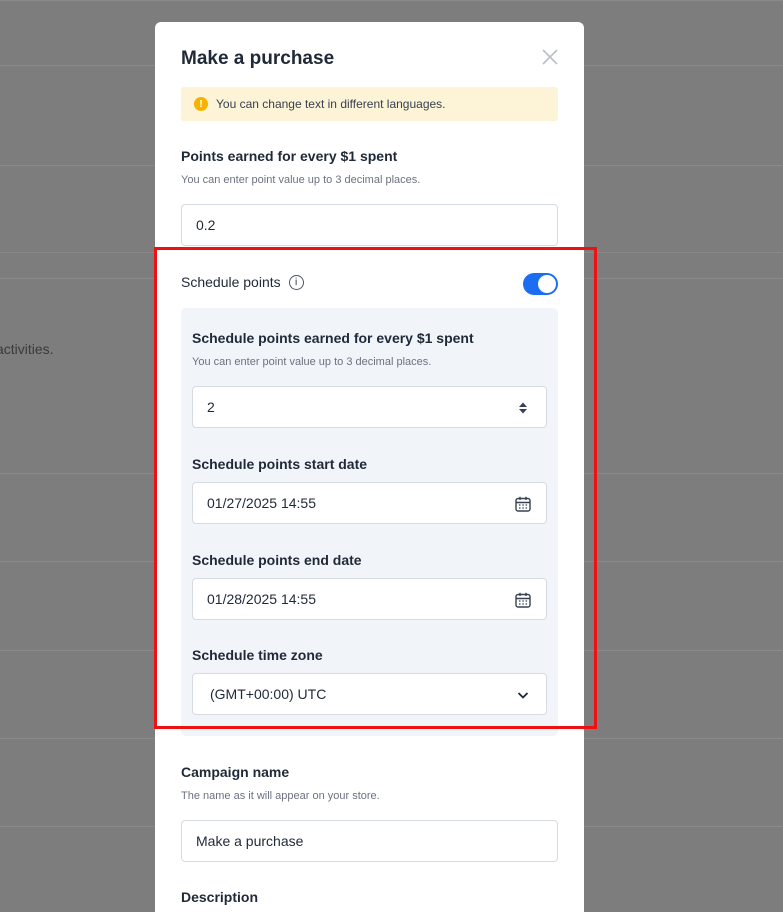 This screenshot has height=912, width=783. Describe the element at coordinates (391, 0) in the screenshot. I see `bg-divider` at that location.